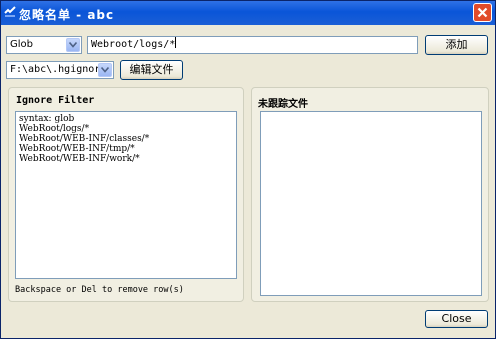 Image resolution: width=496 pixels, height=339 pixels. What do you see at coordinates (126, 149) in the screenshot?
I see `list-item: WebRoot/WEB-INF/tmp/*` at bounding box center [126, 149].